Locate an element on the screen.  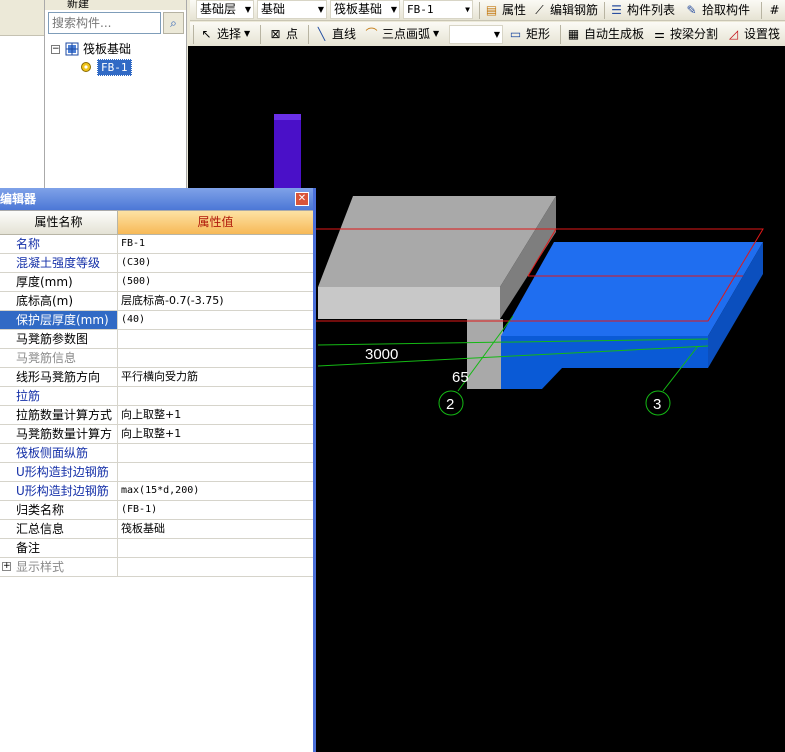
line-icon: ╲ is located at coordinates (321, 33).